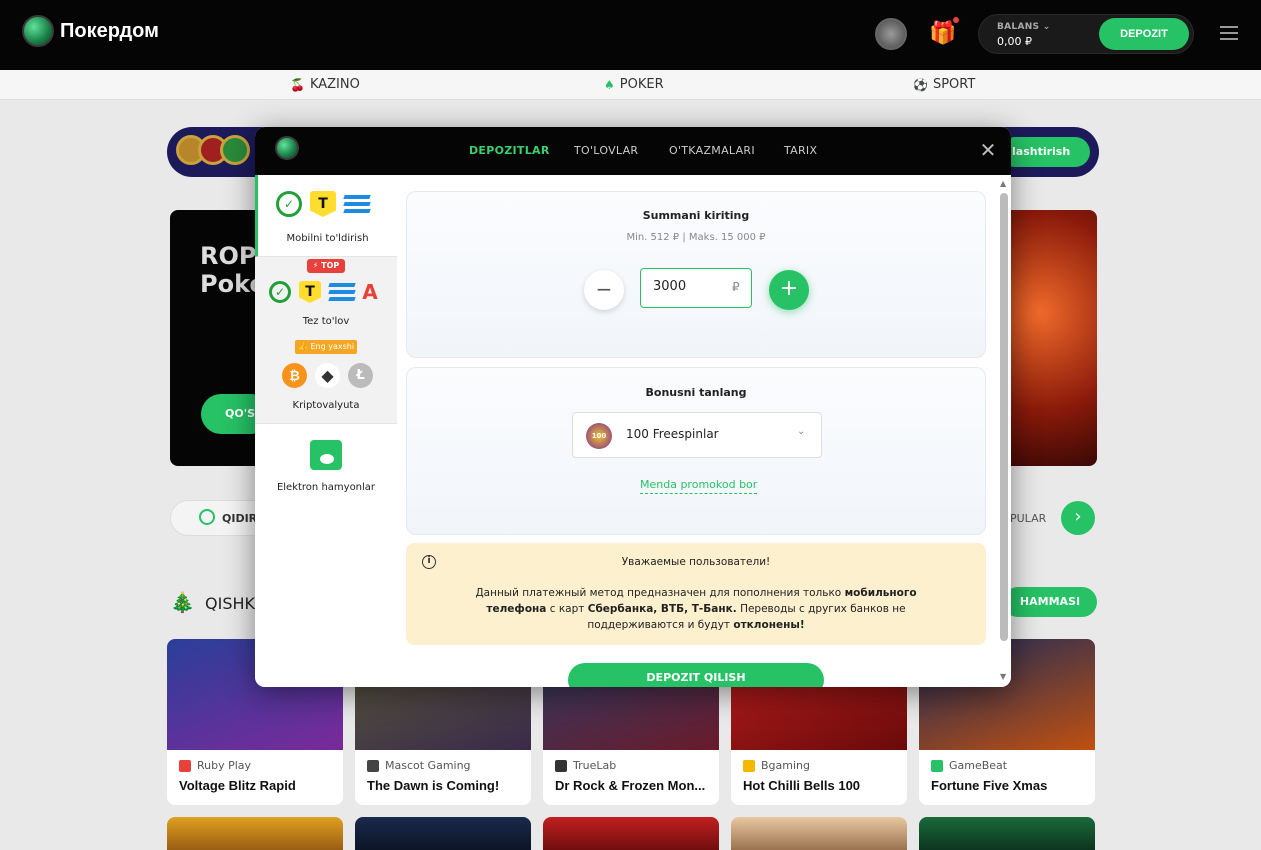 This screenshot has height=850, width=1261. I want to click on logo-icon, so click(287, 148).